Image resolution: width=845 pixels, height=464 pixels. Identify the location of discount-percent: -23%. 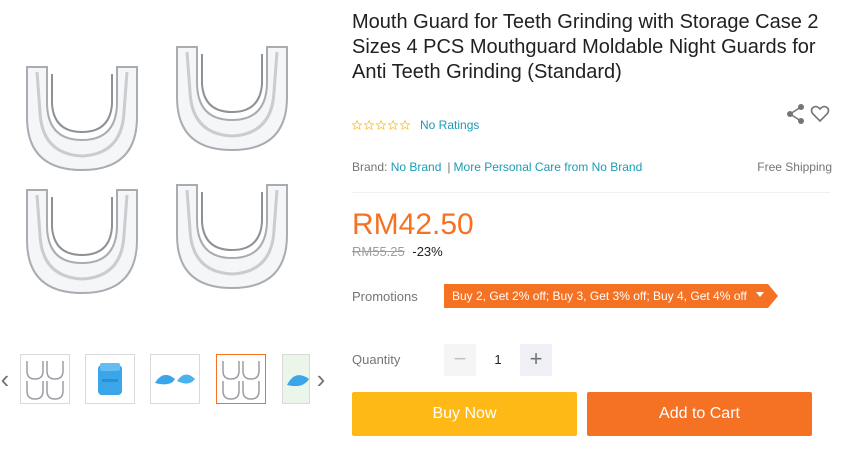
(427, 251).